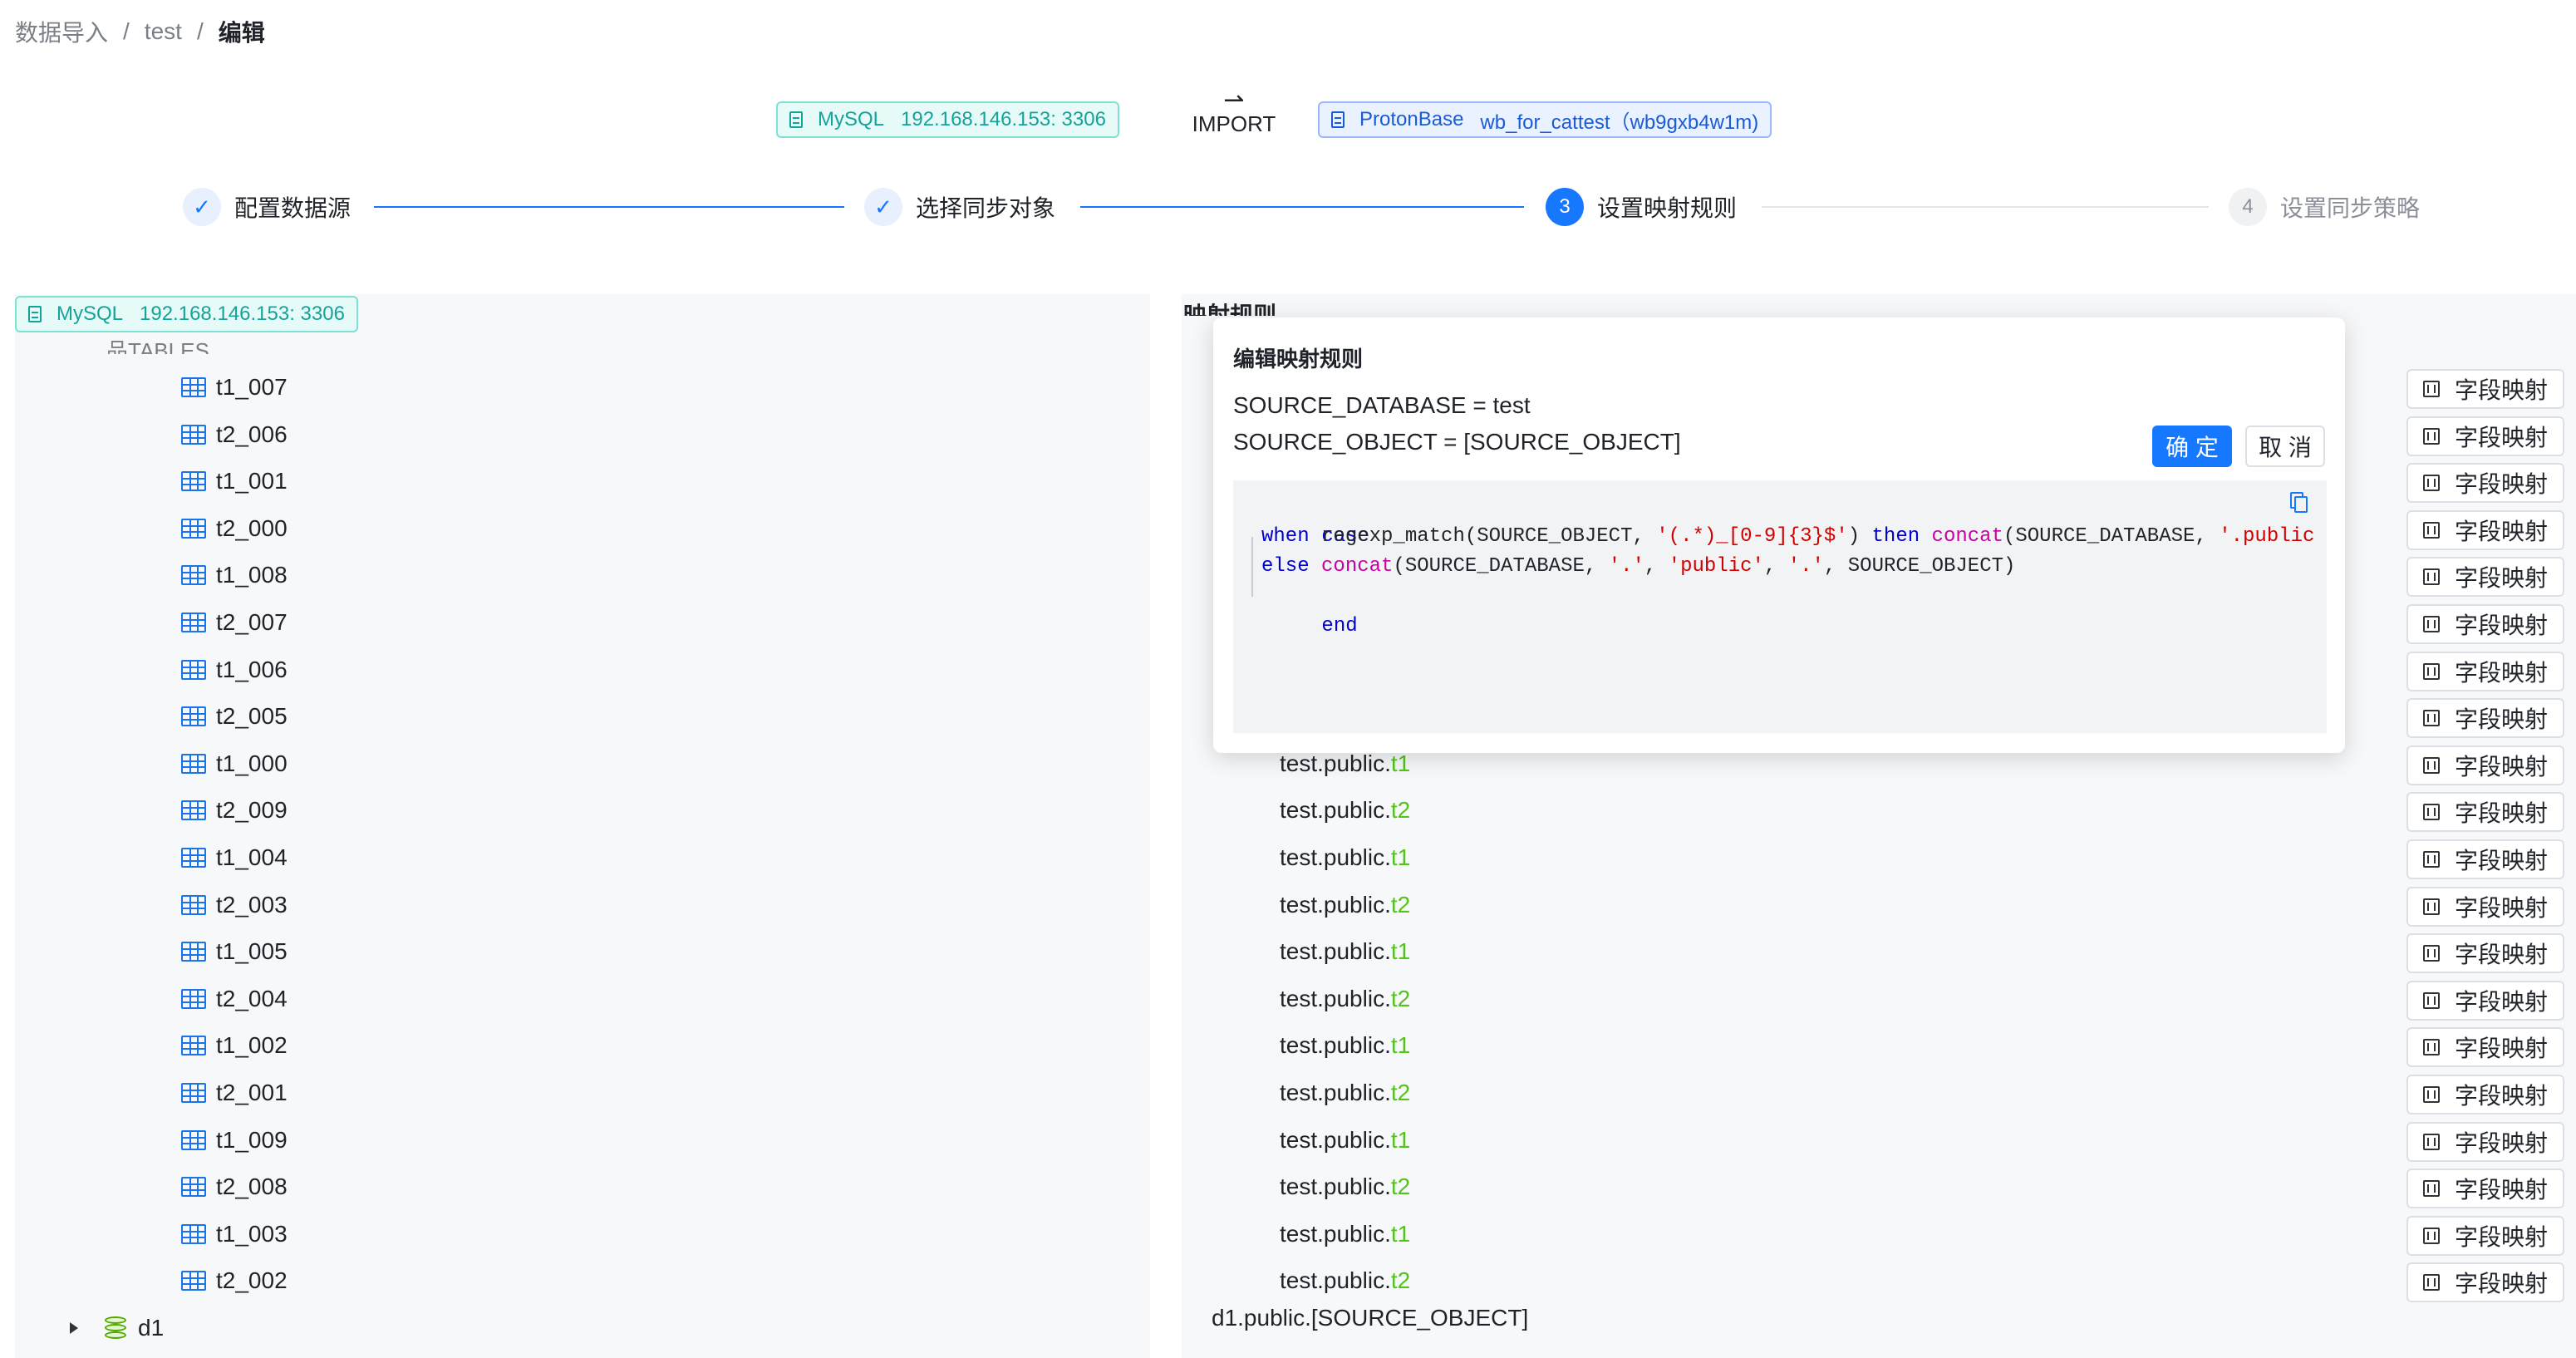 This screenshot has height=1358, width=2576. I want to click on step-sync-strategy: 4 设置同步策略, so click(2324, 207).